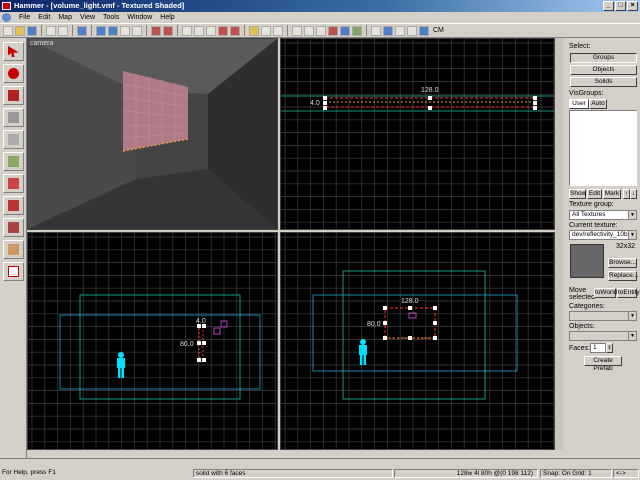 The height and width of the screenshot is (480, 640). What do you see at coordinates (8, 30) in the screenshot?
I see `new-icon` at bounding box center [8, 30].